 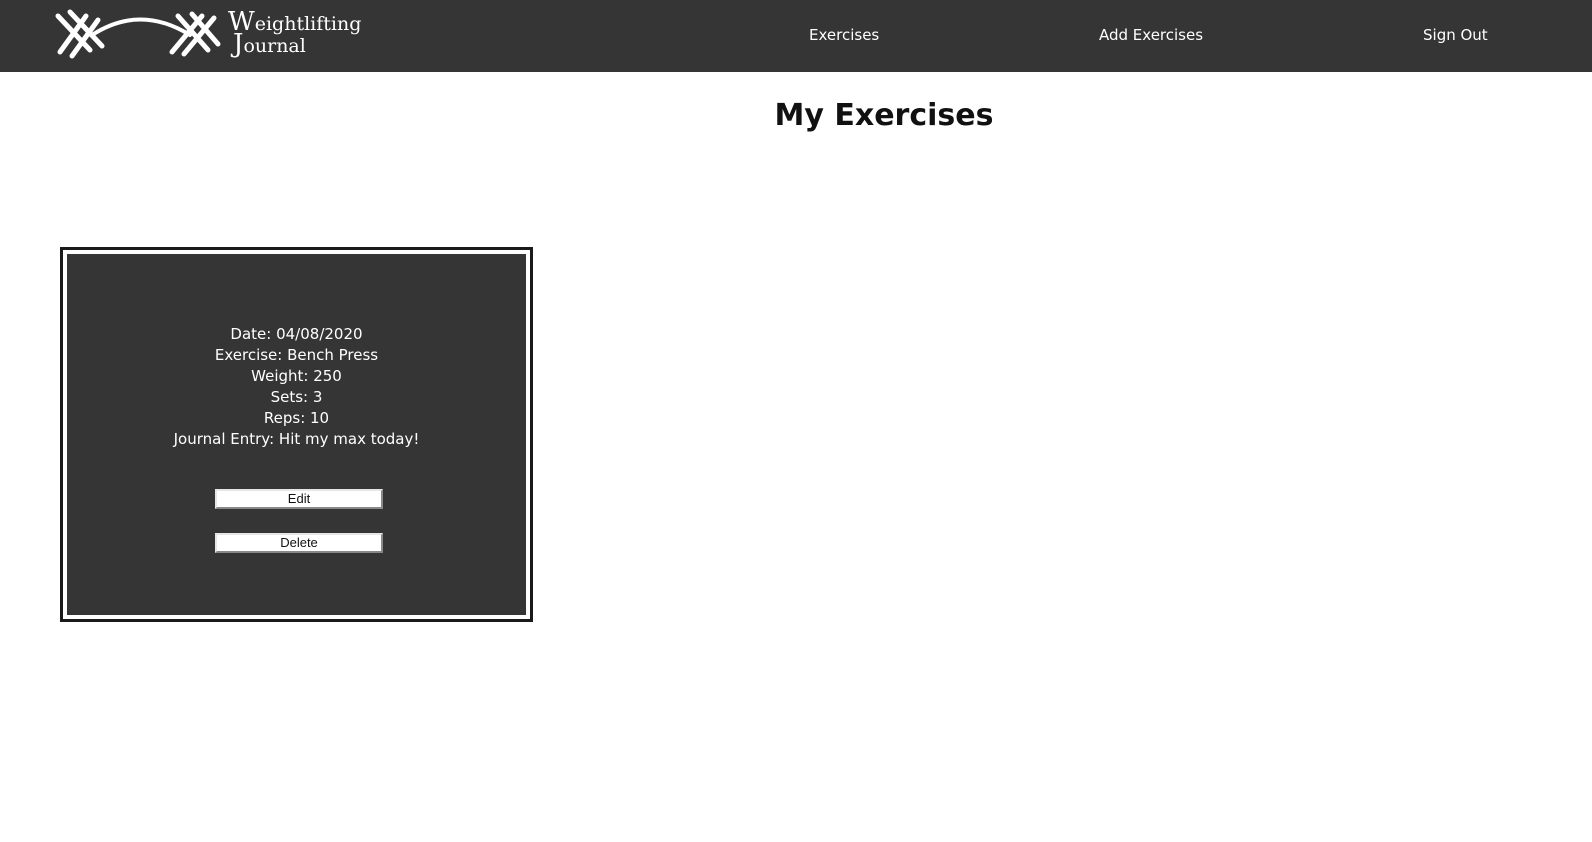 I want to click on exercise-sets: Sets: 3, so click(x=296, y=397).